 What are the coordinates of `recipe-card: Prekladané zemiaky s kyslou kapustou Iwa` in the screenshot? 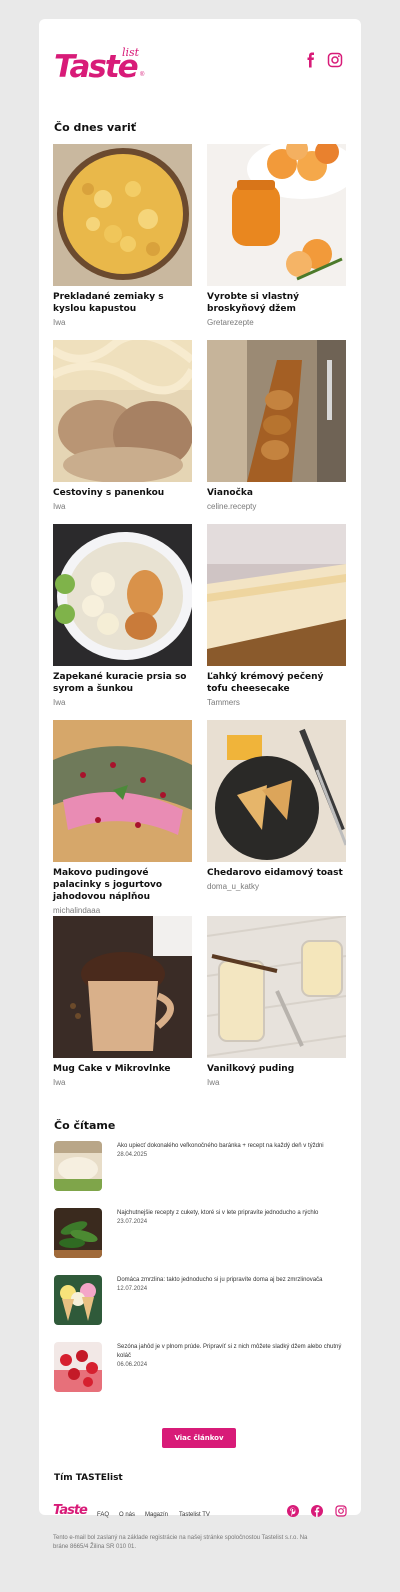 It's located at (122, 235).